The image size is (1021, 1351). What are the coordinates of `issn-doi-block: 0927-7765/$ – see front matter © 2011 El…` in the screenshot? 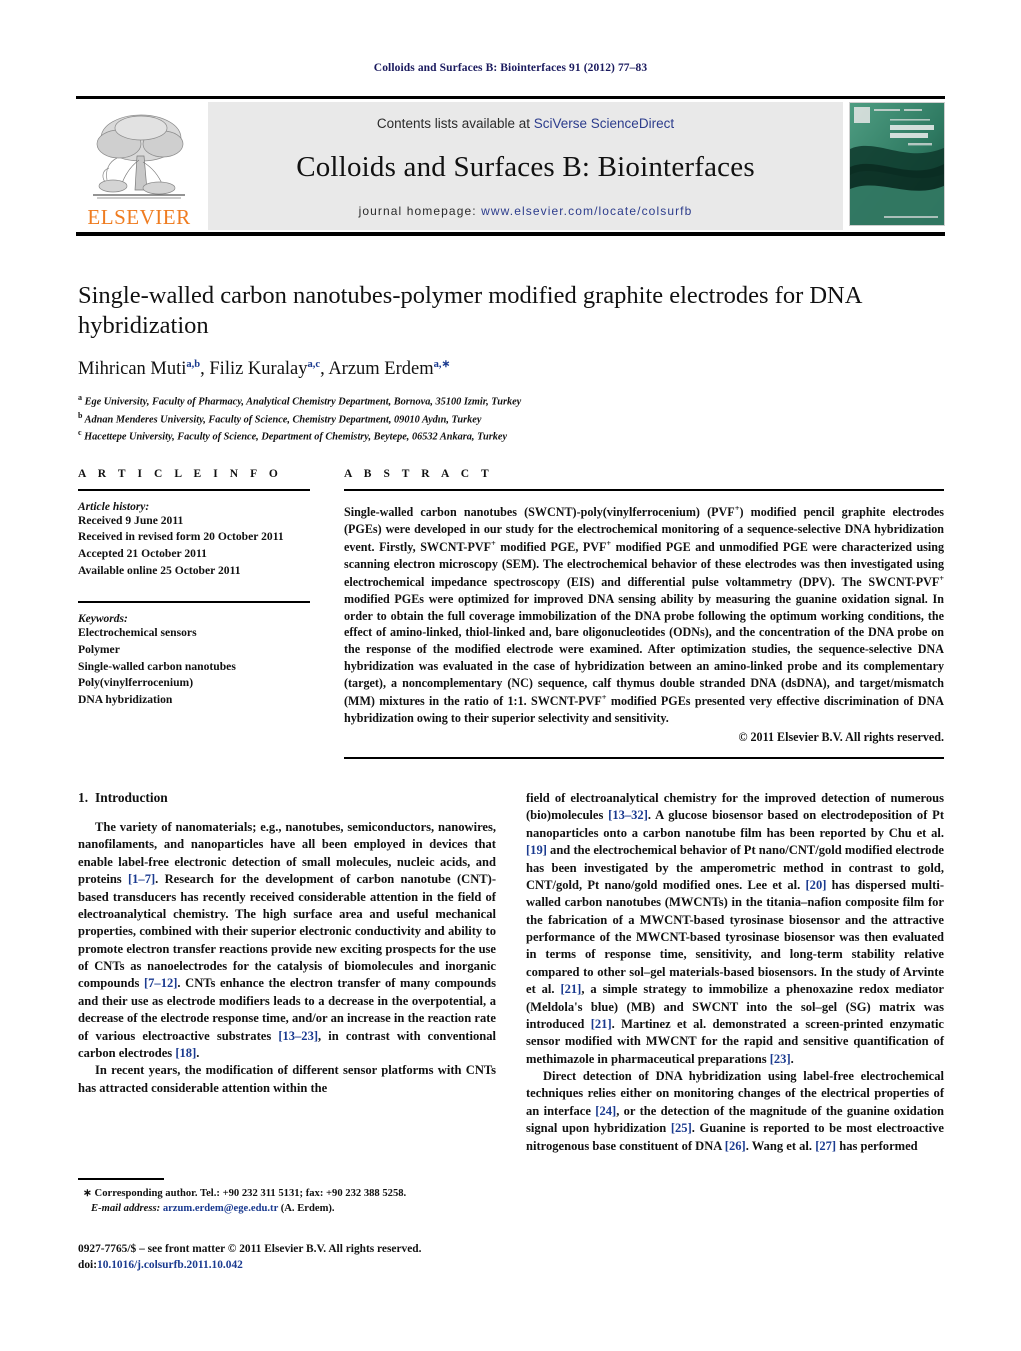 It's located at (293, 1257).